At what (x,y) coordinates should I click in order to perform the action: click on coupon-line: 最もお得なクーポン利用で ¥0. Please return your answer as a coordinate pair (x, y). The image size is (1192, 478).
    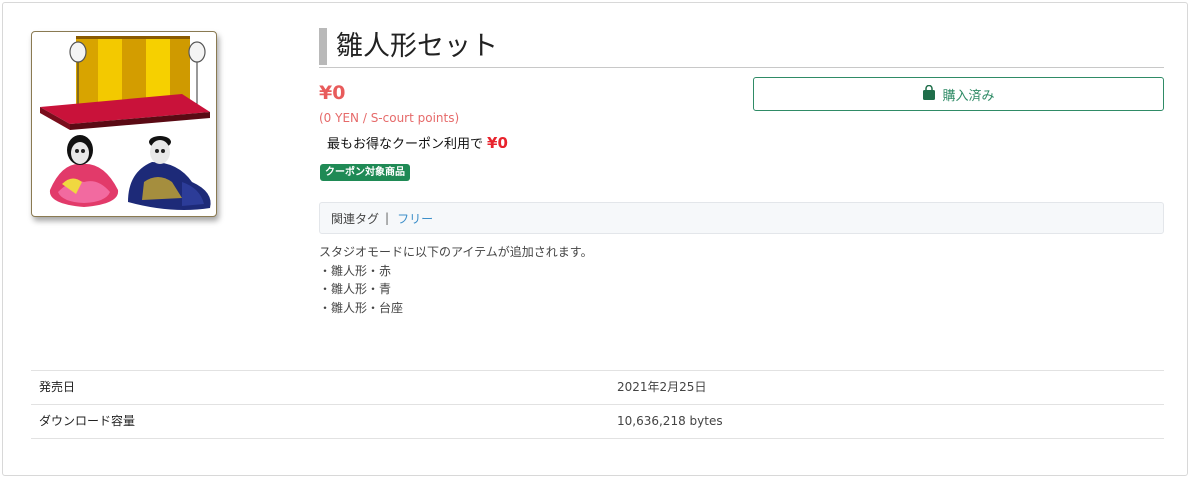
    Looking at the image, I should click on (417, 144).